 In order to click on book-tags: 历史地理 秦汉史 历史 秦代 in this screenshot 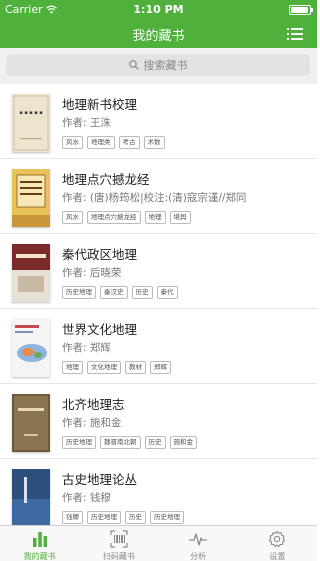, I will do `click(120, 292)`.